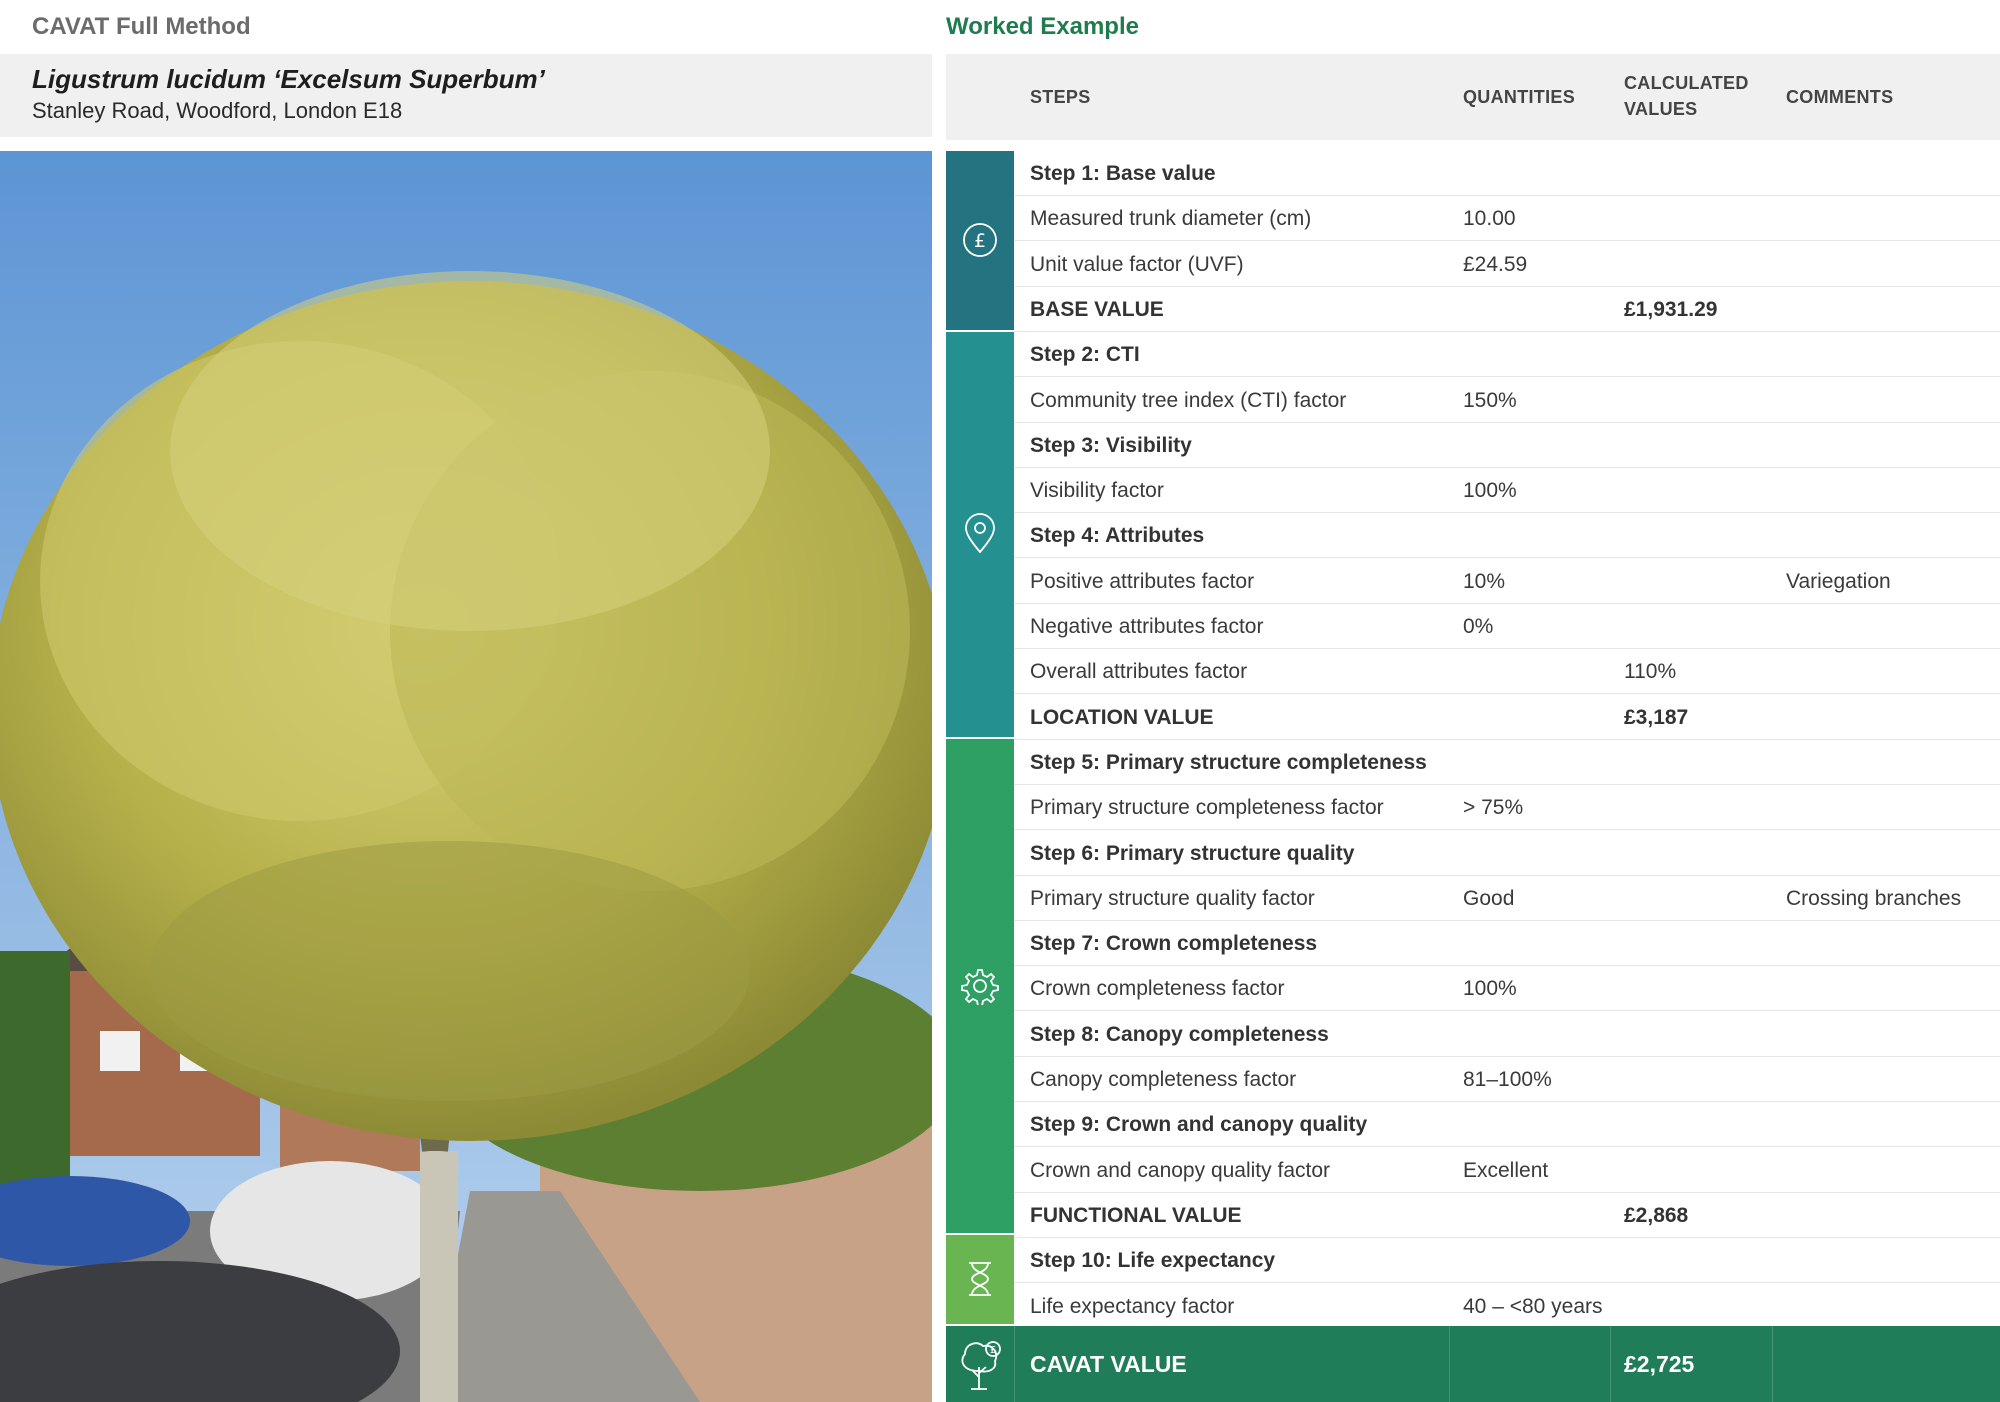  I want to click on table-row: Step 5: Primary structure completeness, so click(1507, 762).